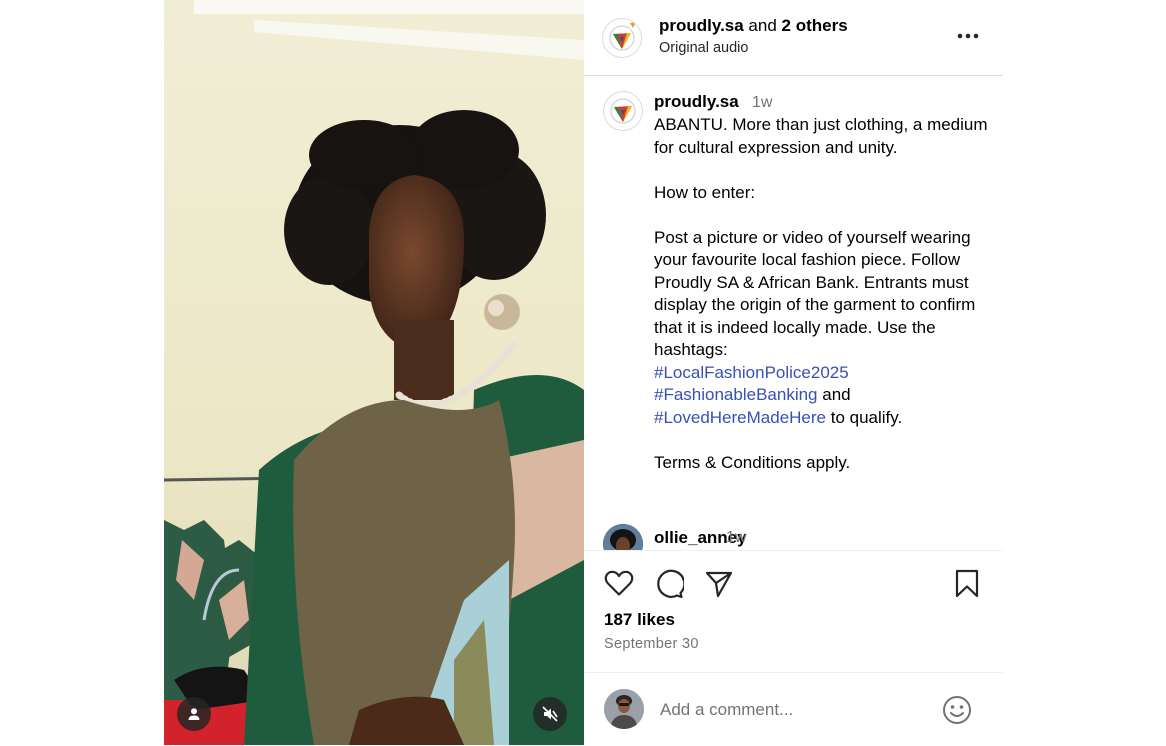 This screenshot has width=1166, height=746. Describe the element at coordinates (834, 394) in the screenshot. I see `caption-joiner: and` at that location.